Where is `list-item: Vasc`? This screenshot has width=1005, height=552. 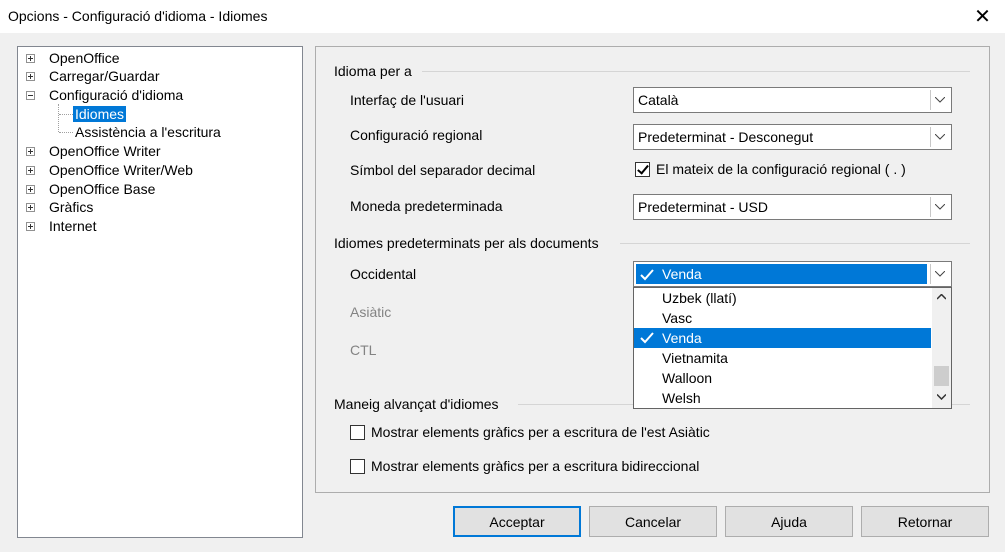 list-item: Vasc is located at coordinates (782, 318).